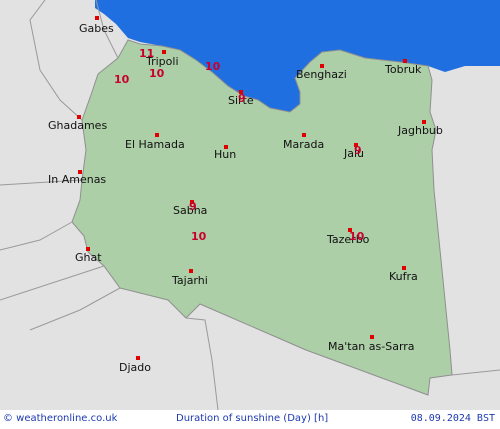 The image size is (500, 429). What do you see at coordinates (225, 154) in the screenshot?
I see `city-label-hun: Hun` at bounding box center [225, 154].